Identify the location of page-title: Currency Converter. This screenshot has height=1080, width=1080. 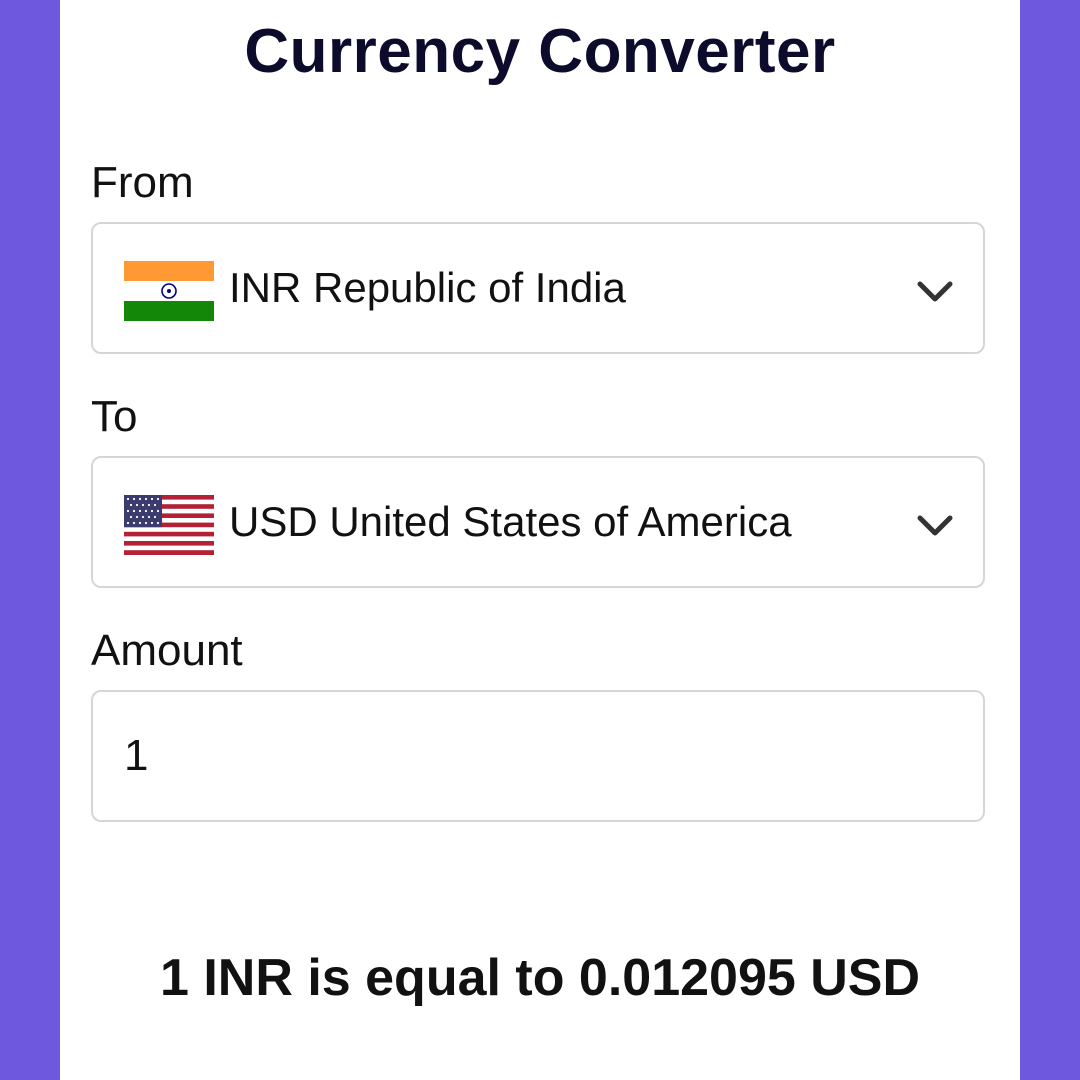
(540, 51).